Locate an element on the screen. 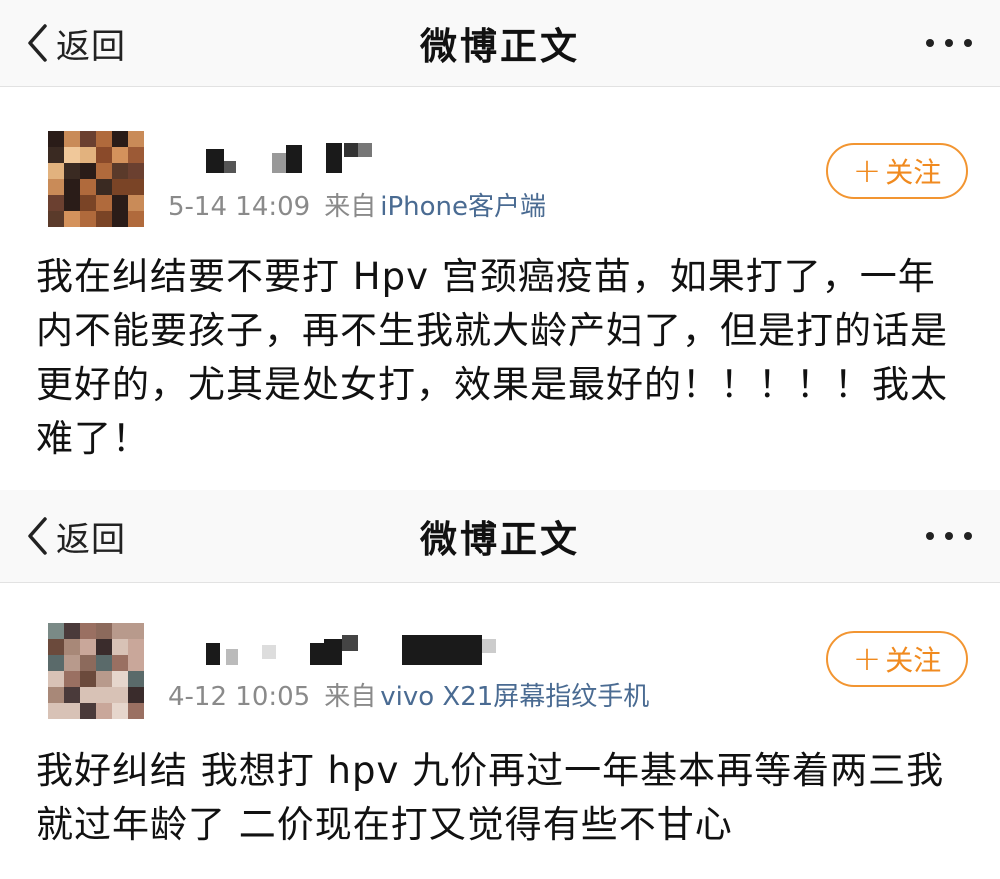 The image size is (1000, 879). source-device-link: vivo X21屏幕指纹手机 is located at coordinates (514, 697).